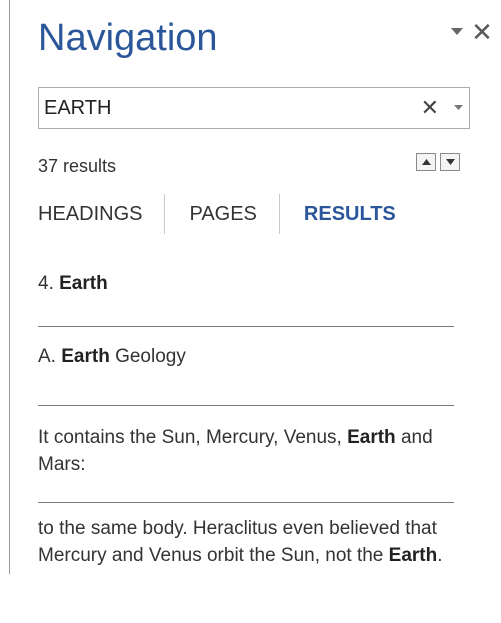 This screenshot has height=623, width=501. What do you see at coordinates (438, 162) in the screenshot?
I see `result-navigation` at bounding box center [438, 162].